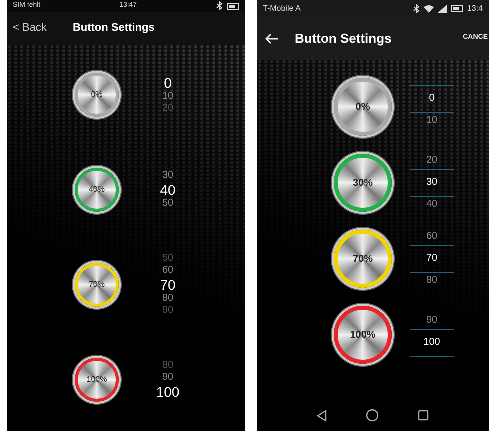 This screenshot has width=489, height=431. What do you see at coordinates (168, 204) in the screenshot?
I see `picker-value: 50` at bounding box center [168, 204].